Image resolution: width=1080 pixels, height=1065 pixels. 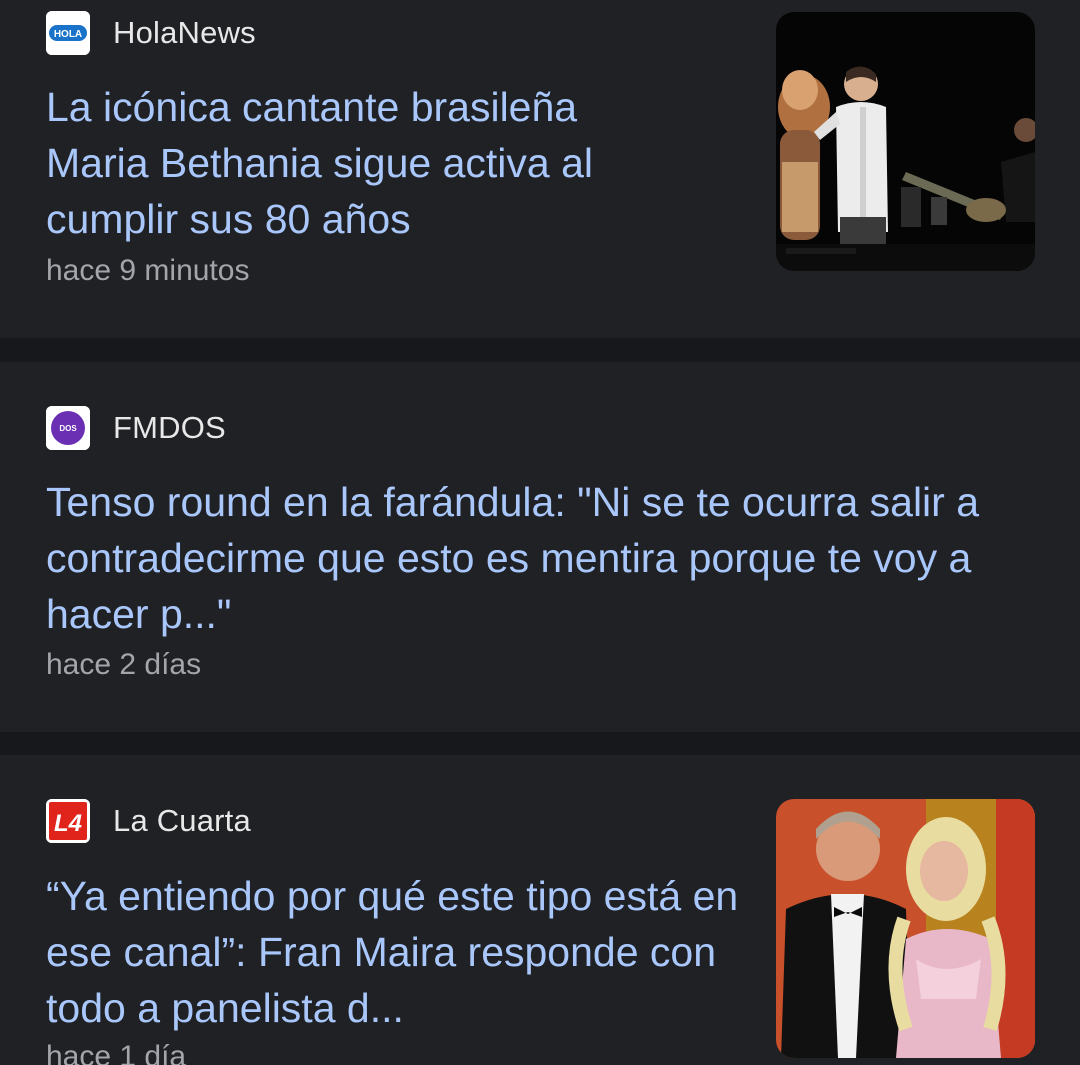 I want to click on source-name: FMDOS, so click(x=169, y=427).